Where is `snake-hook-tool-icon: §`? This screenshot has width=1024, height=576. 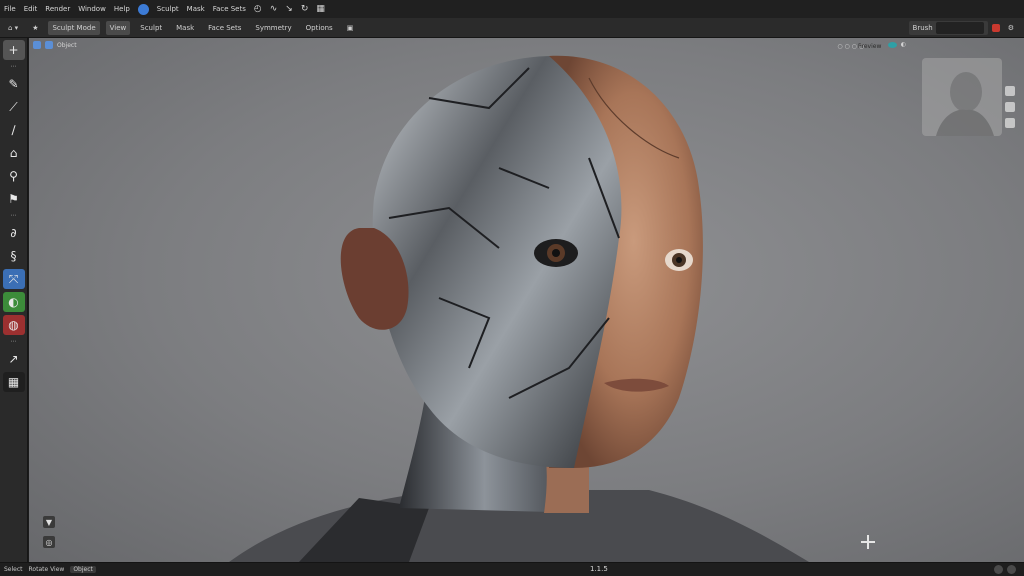
snake-hook-tool-icon: § is located at coordinates (14, 256).